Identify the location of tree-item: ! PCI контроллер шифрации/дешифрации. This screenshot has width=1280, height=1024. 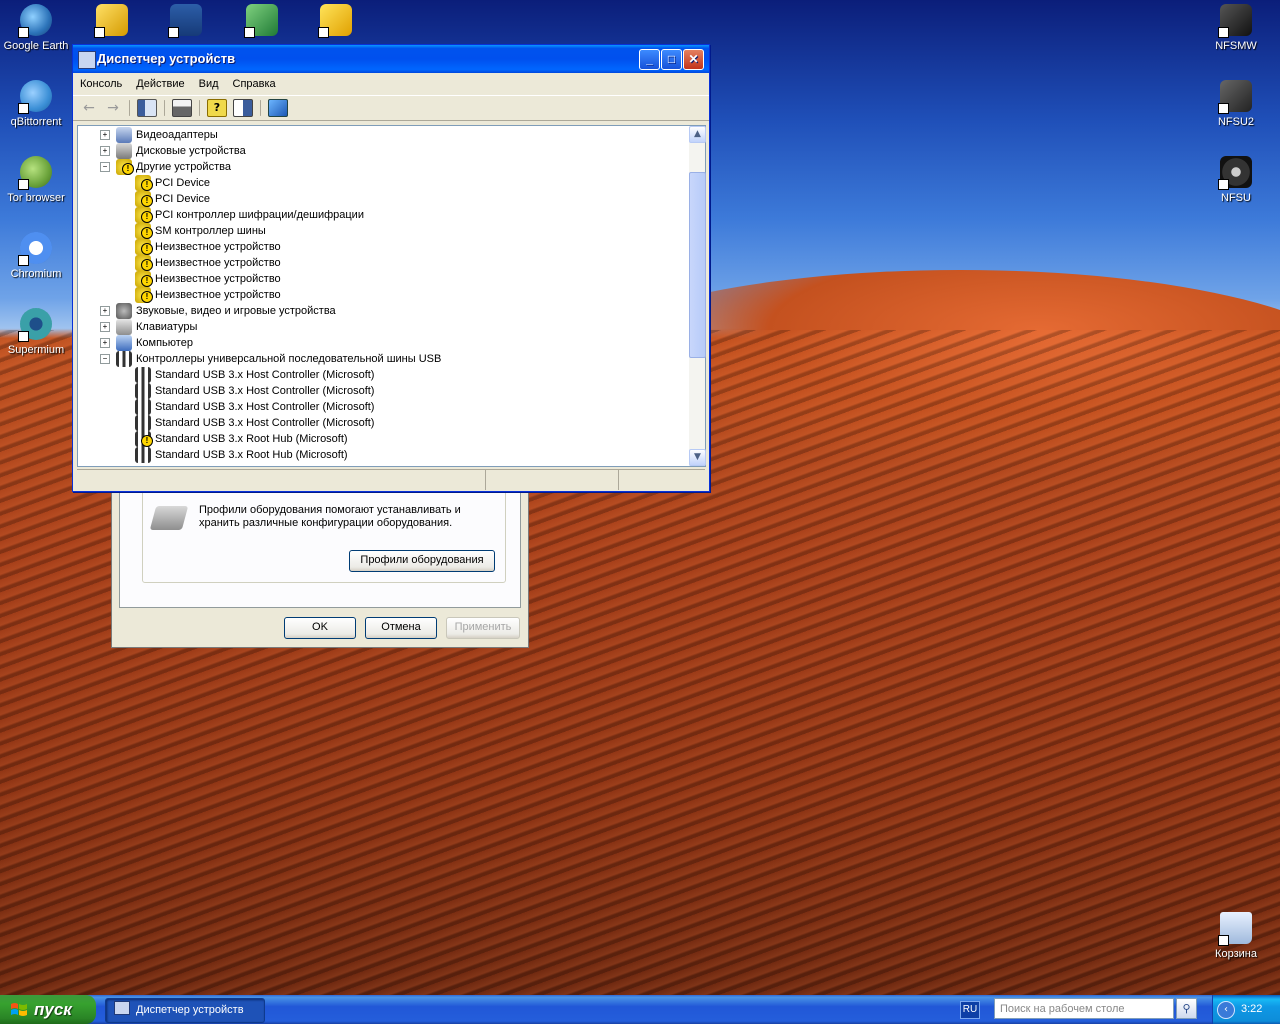
(378, 215).